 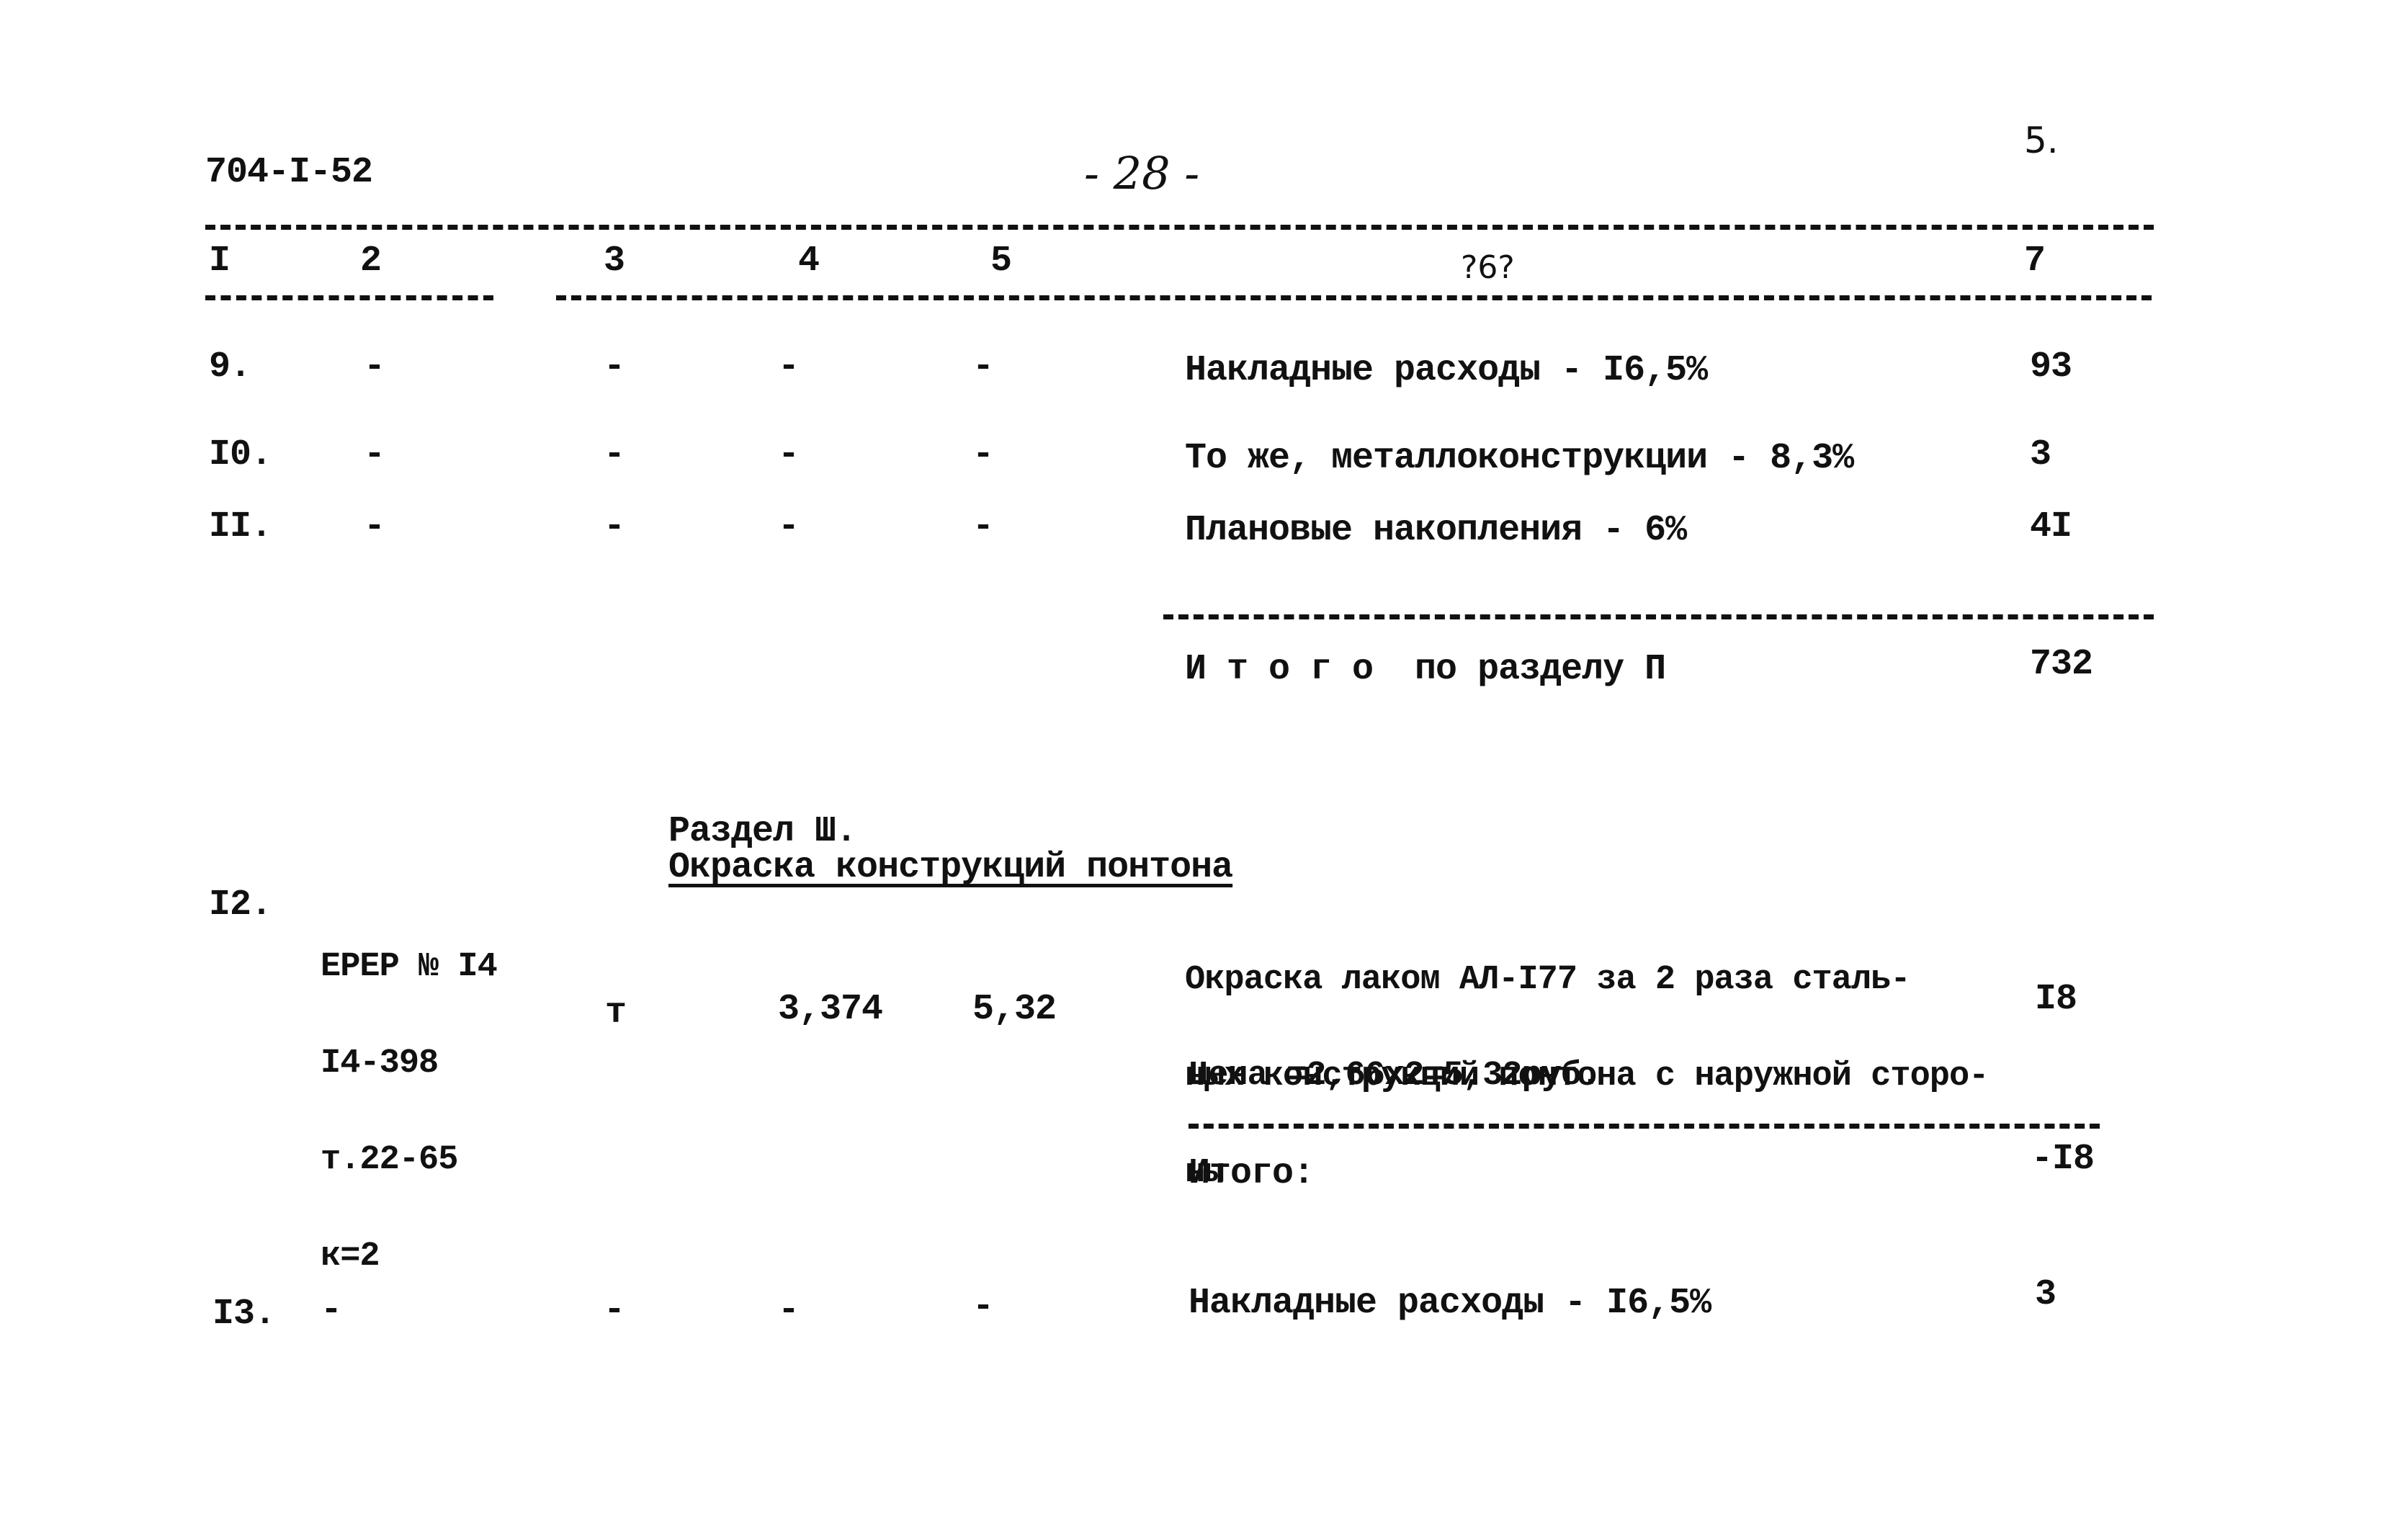 I want to click on subtotal-value: -I8, so click(x=2063, y=1159).